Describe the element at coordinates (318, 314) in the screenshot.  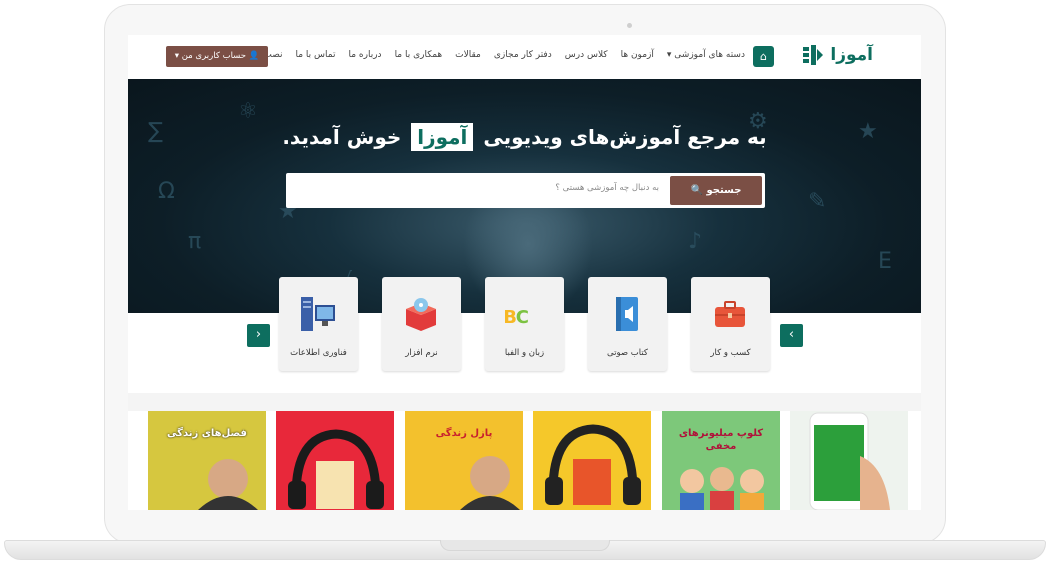
I see `computer-icon` at that location.